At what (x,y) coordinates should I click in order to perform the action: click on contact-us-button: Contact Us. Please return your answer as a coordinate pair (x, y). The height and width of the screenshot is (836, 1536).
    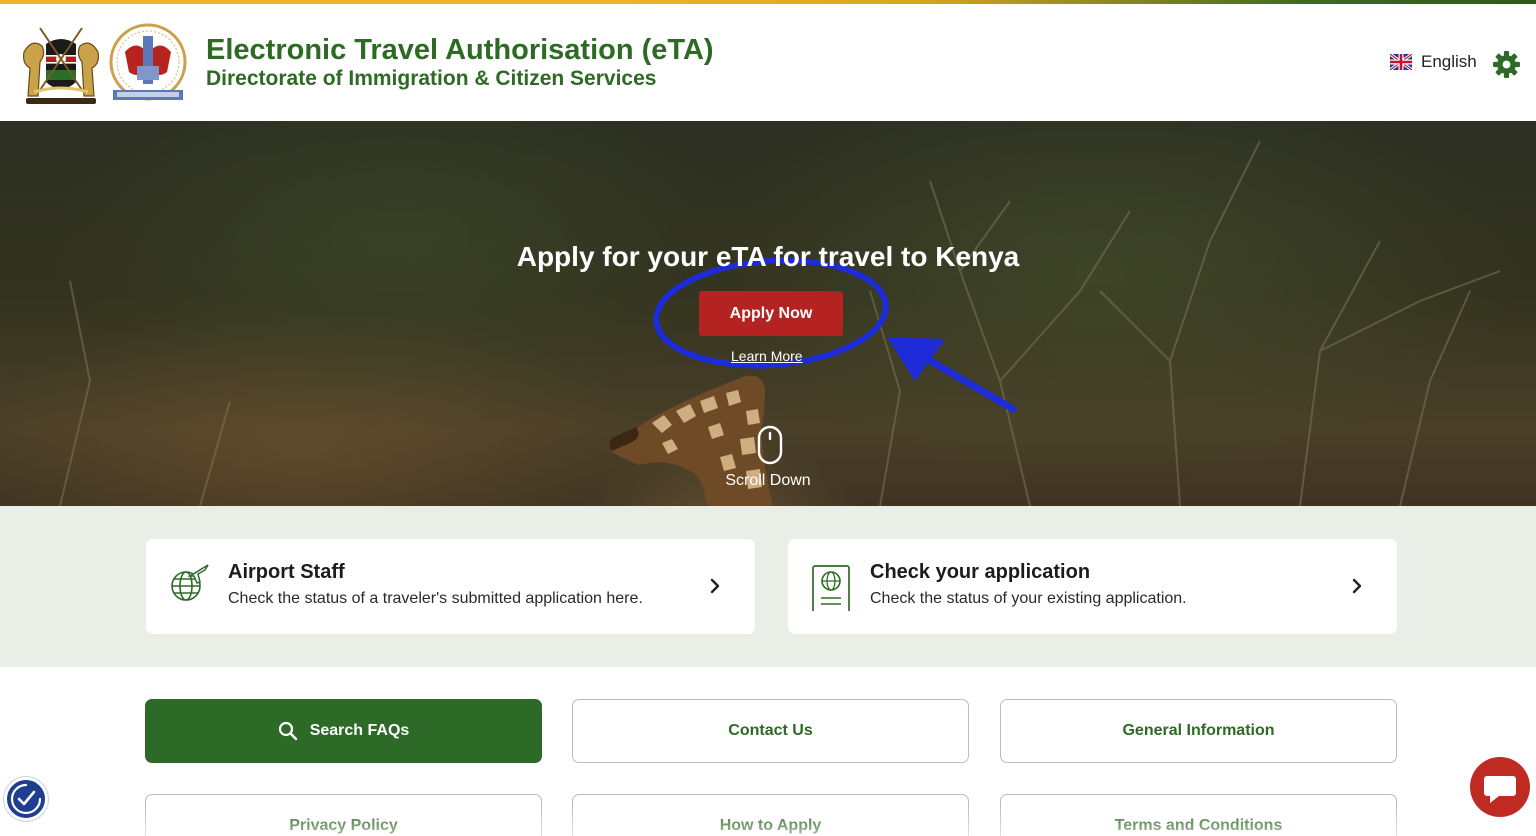
    Looking at the image, I should click on (770, 731).